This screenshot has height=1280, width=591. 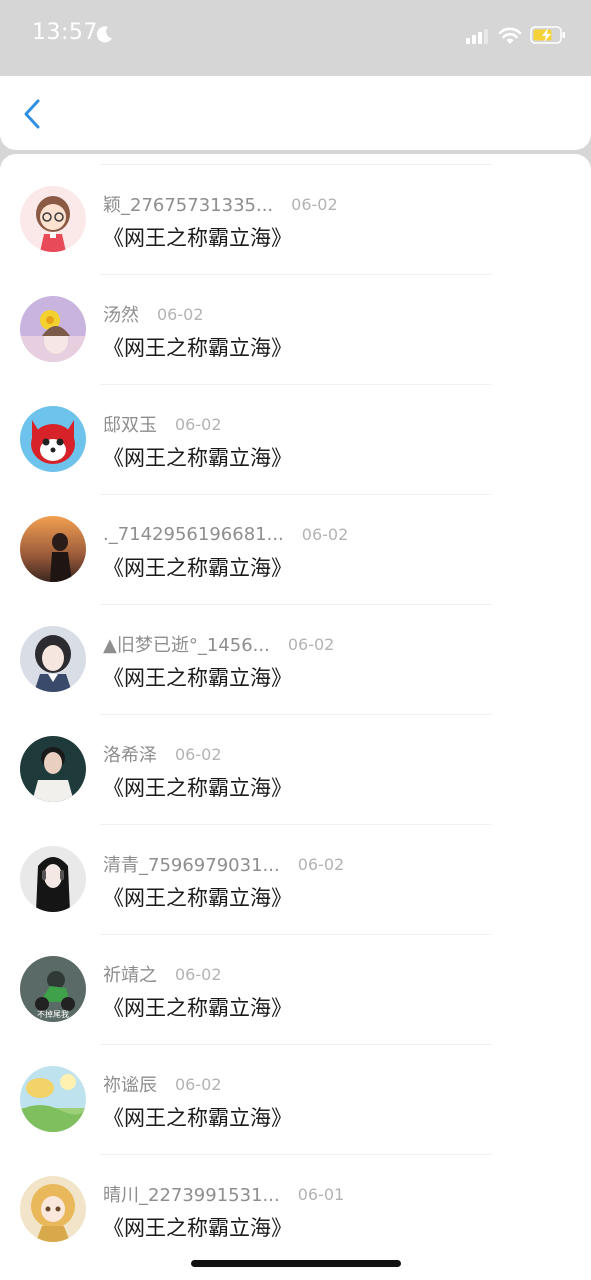 I want to click on status-time: 13:57, so click(x=65, y=32).